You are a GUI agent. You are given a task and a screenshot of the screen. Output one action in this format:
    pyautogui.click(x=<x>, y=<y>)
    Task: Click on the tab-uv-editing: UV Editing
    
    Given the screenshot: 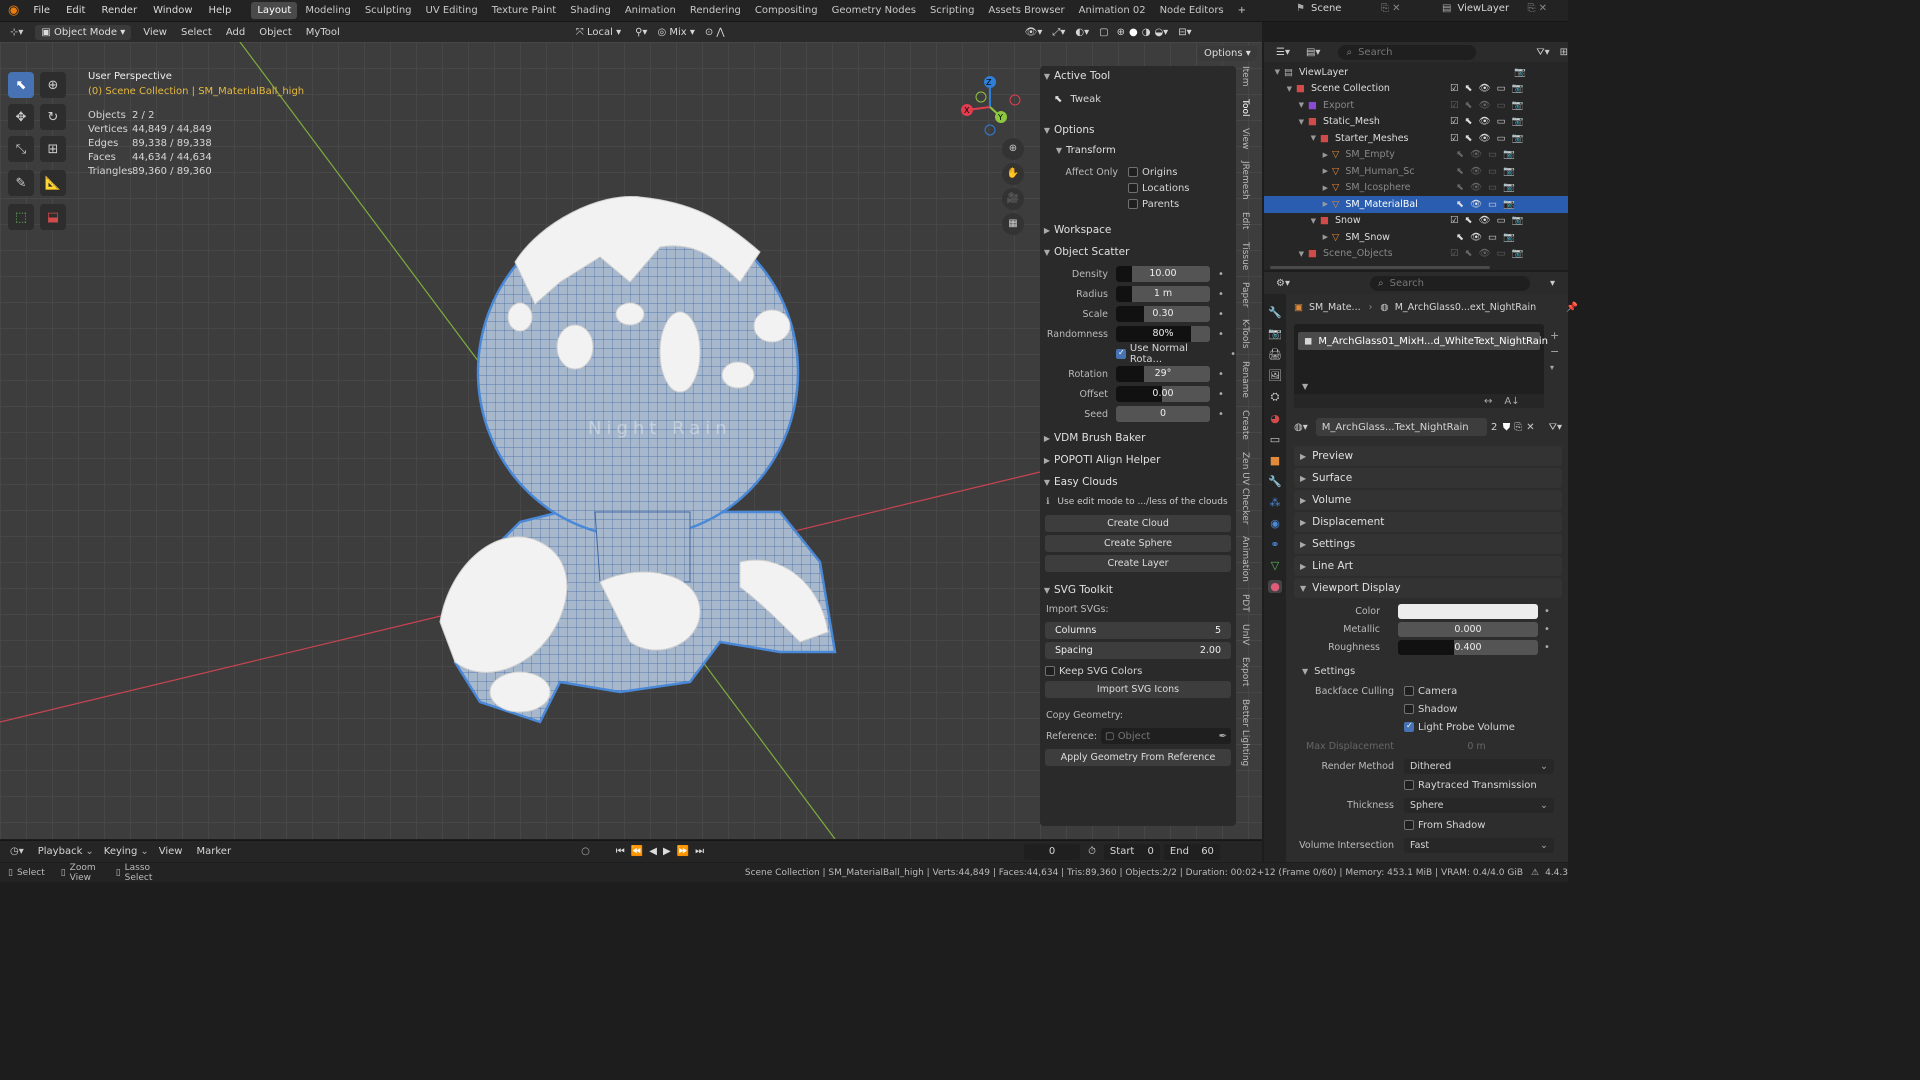 What is the action you would take?
    pyautogui.click(x=452, y=10)
    